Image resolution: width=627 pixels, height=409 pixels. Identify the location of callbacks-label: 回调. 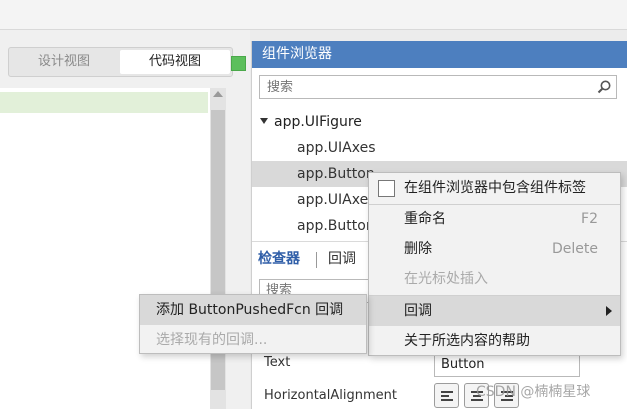
(418, 311).